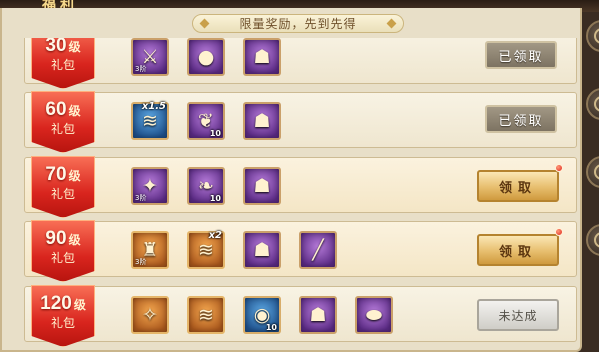 This screenshot has height=352, width=599. I want to click on scroll-icon: ≋, so click(206, 315).